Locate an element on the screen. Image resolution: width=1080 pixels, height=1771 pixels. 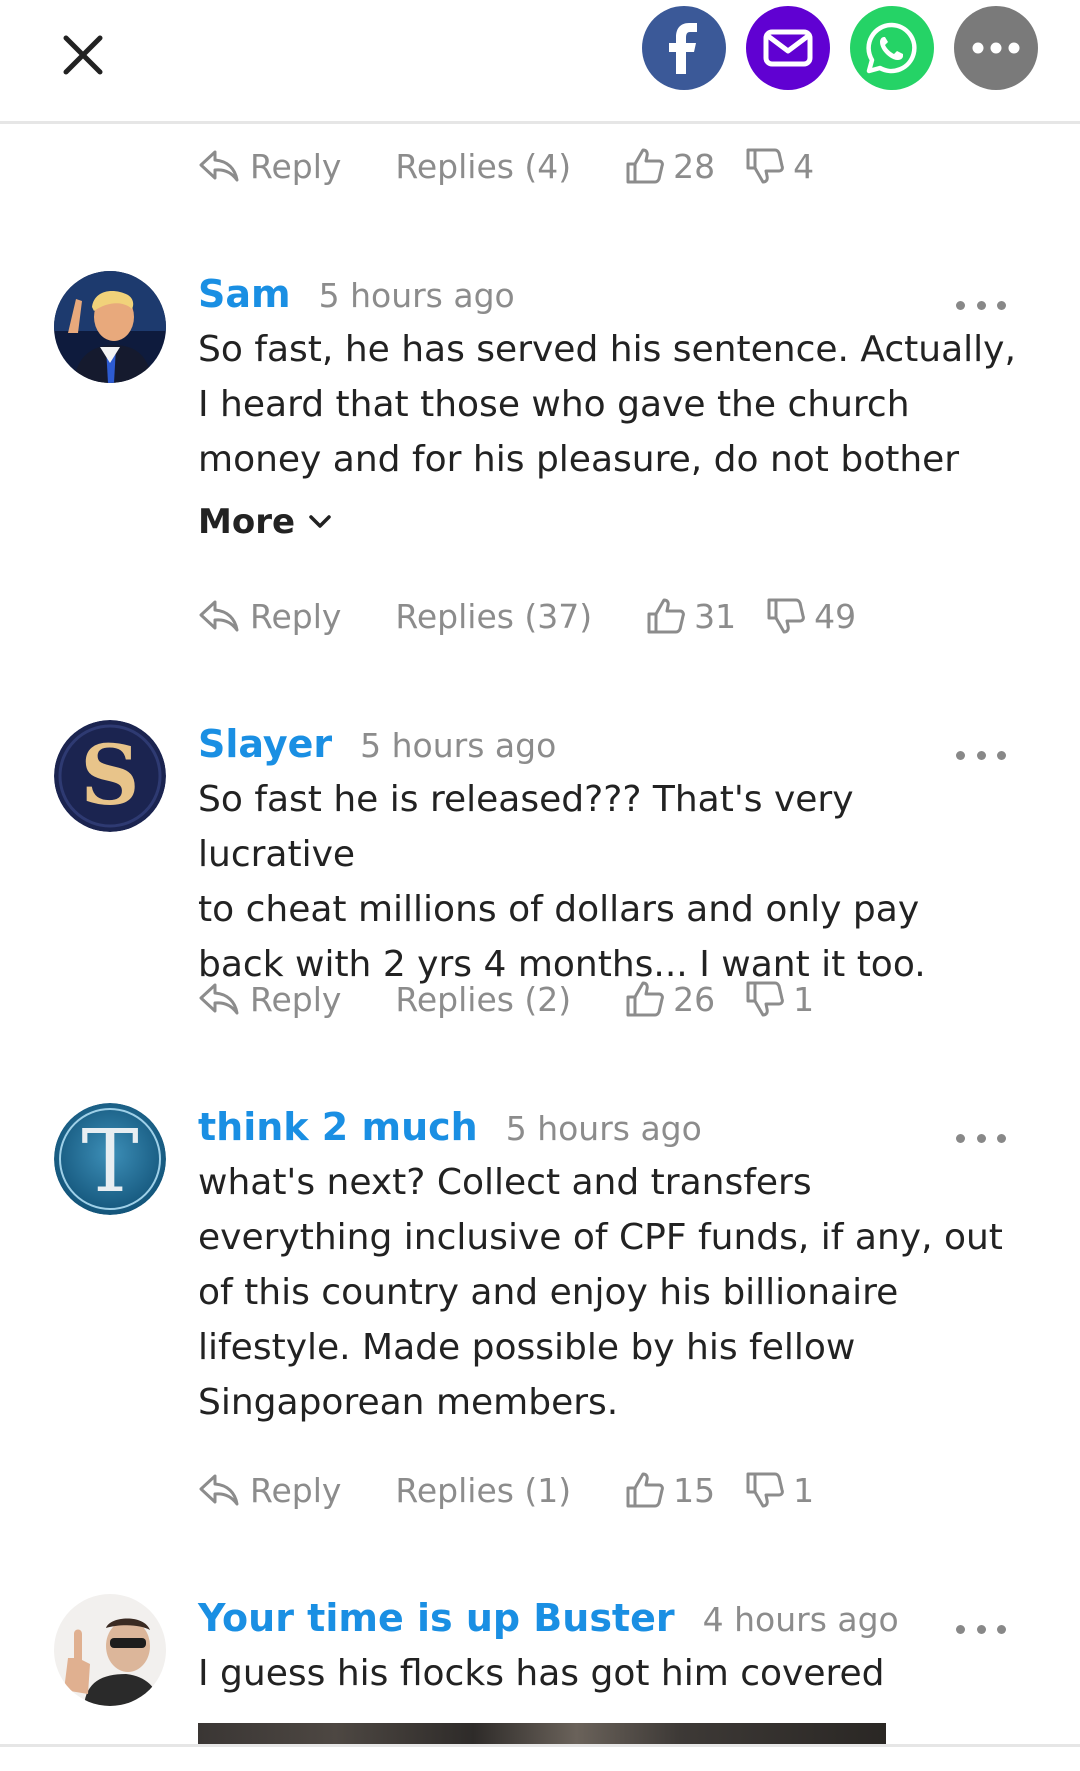
more-share-button is located at coordinates (996, 48).